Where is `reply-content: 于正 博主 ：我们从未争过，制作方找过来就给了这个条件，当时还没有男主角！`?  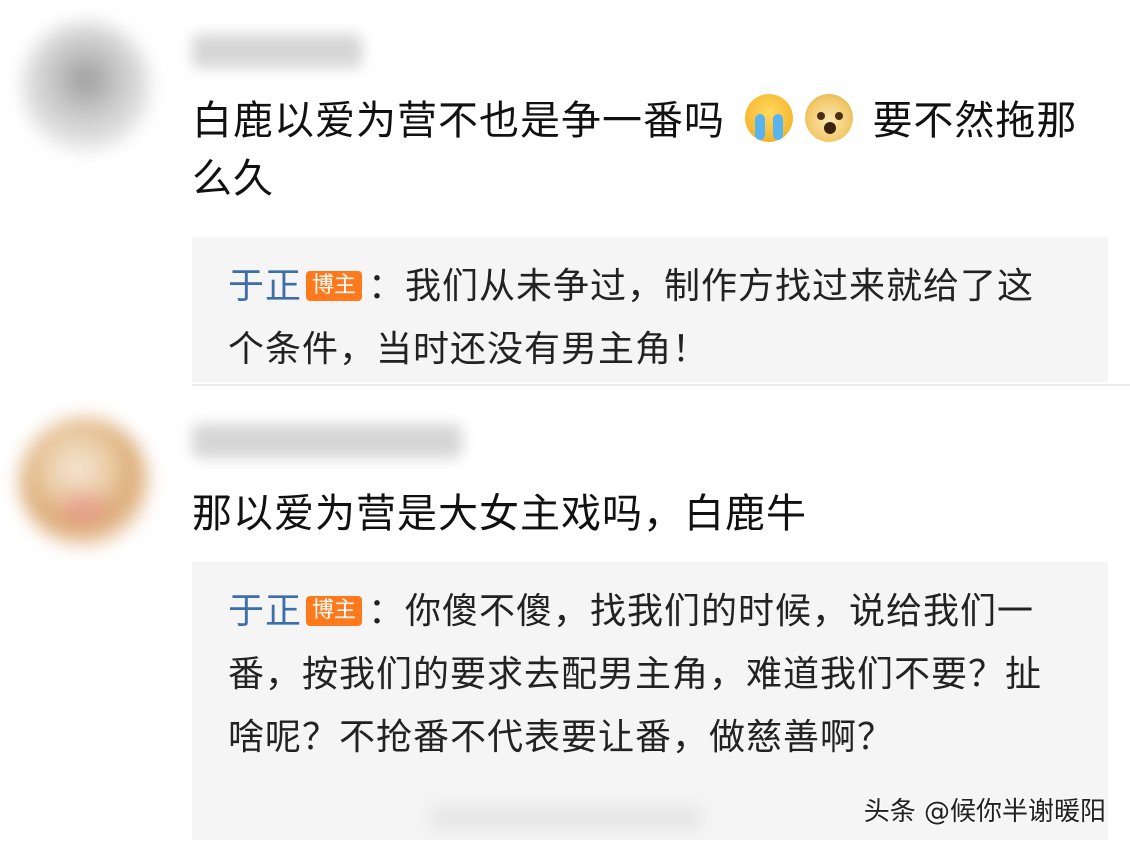 reply-content: 于正 博主 ：我们从未争过，制作方找过来就给了这个条件，当时还没有男主角！ is located at coordinates (648, 318).